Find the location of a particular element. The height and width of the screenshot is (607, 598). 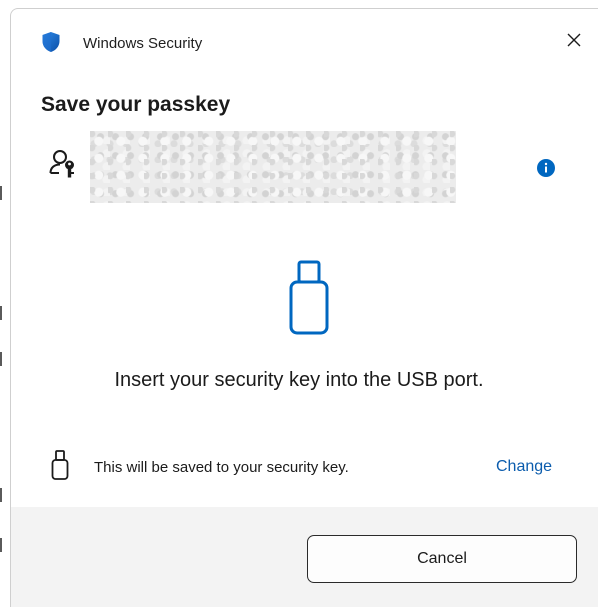

info-icon is located at coordinates (546, 168).